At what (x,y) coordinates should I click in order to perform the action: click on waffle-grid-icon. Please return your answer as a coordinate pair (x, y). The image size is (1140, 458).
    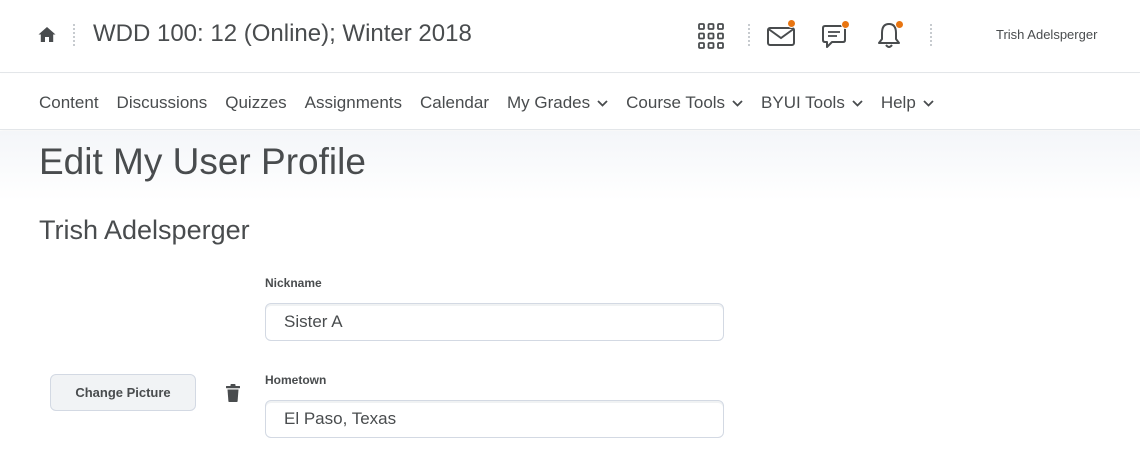
    Looking at the image, I should click on (711, 36).